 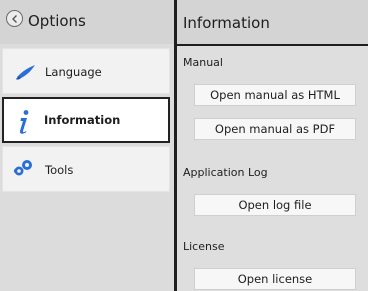 What do you see at coordinates (86, 169) in the screenshot?
I see `sidebar-item-tools: Tools` at bounding box center [86, 169].